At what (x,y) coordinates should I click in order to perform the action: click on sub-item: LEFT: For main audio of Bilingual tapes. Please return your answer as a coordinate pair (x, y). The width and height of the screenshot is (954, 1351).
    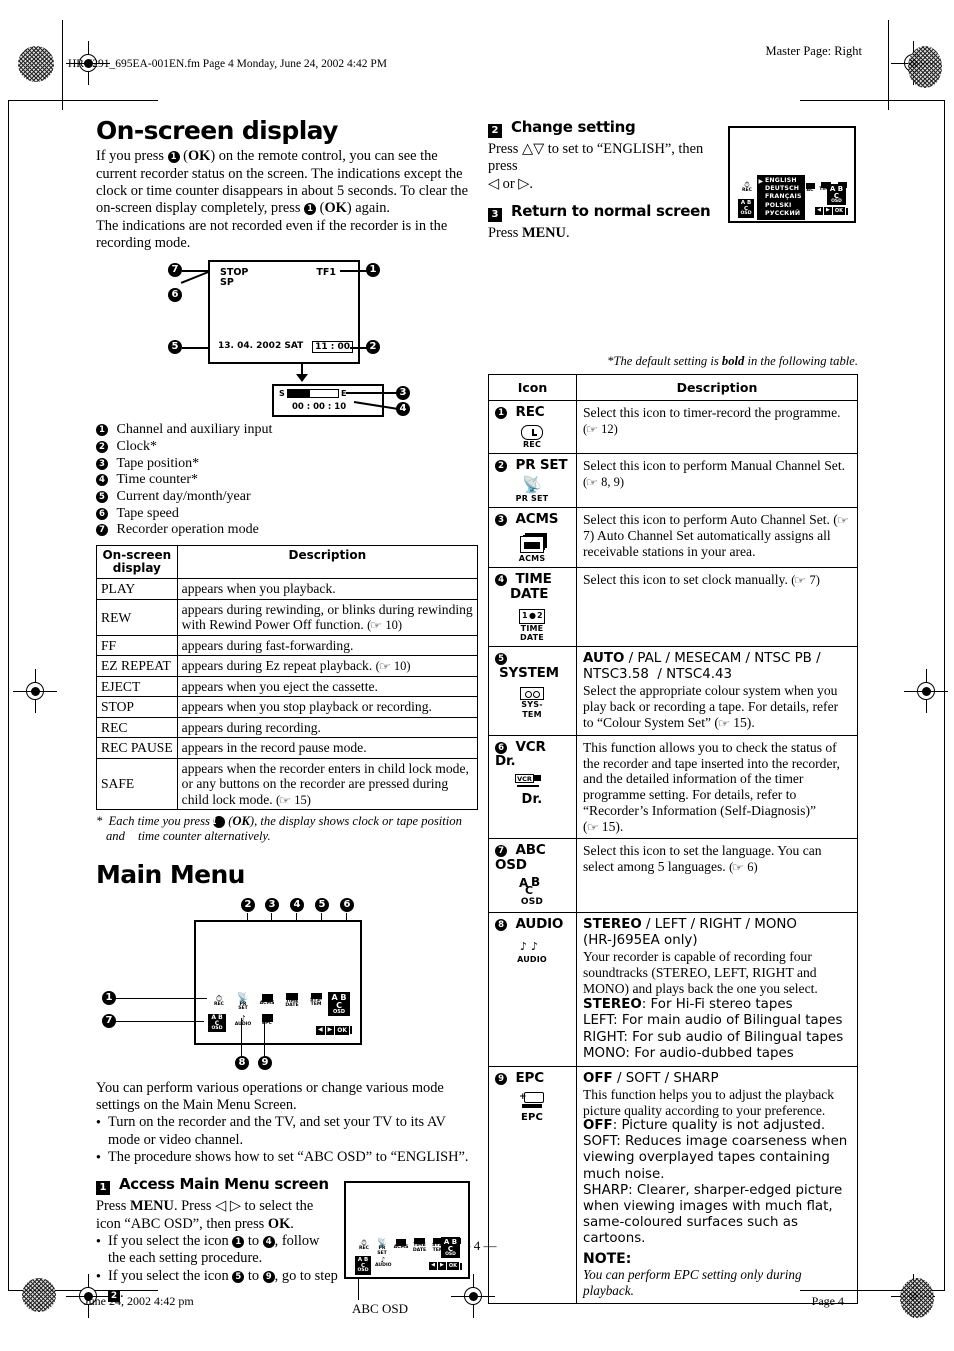
    Looking at the image, I should click on (717, 1021).